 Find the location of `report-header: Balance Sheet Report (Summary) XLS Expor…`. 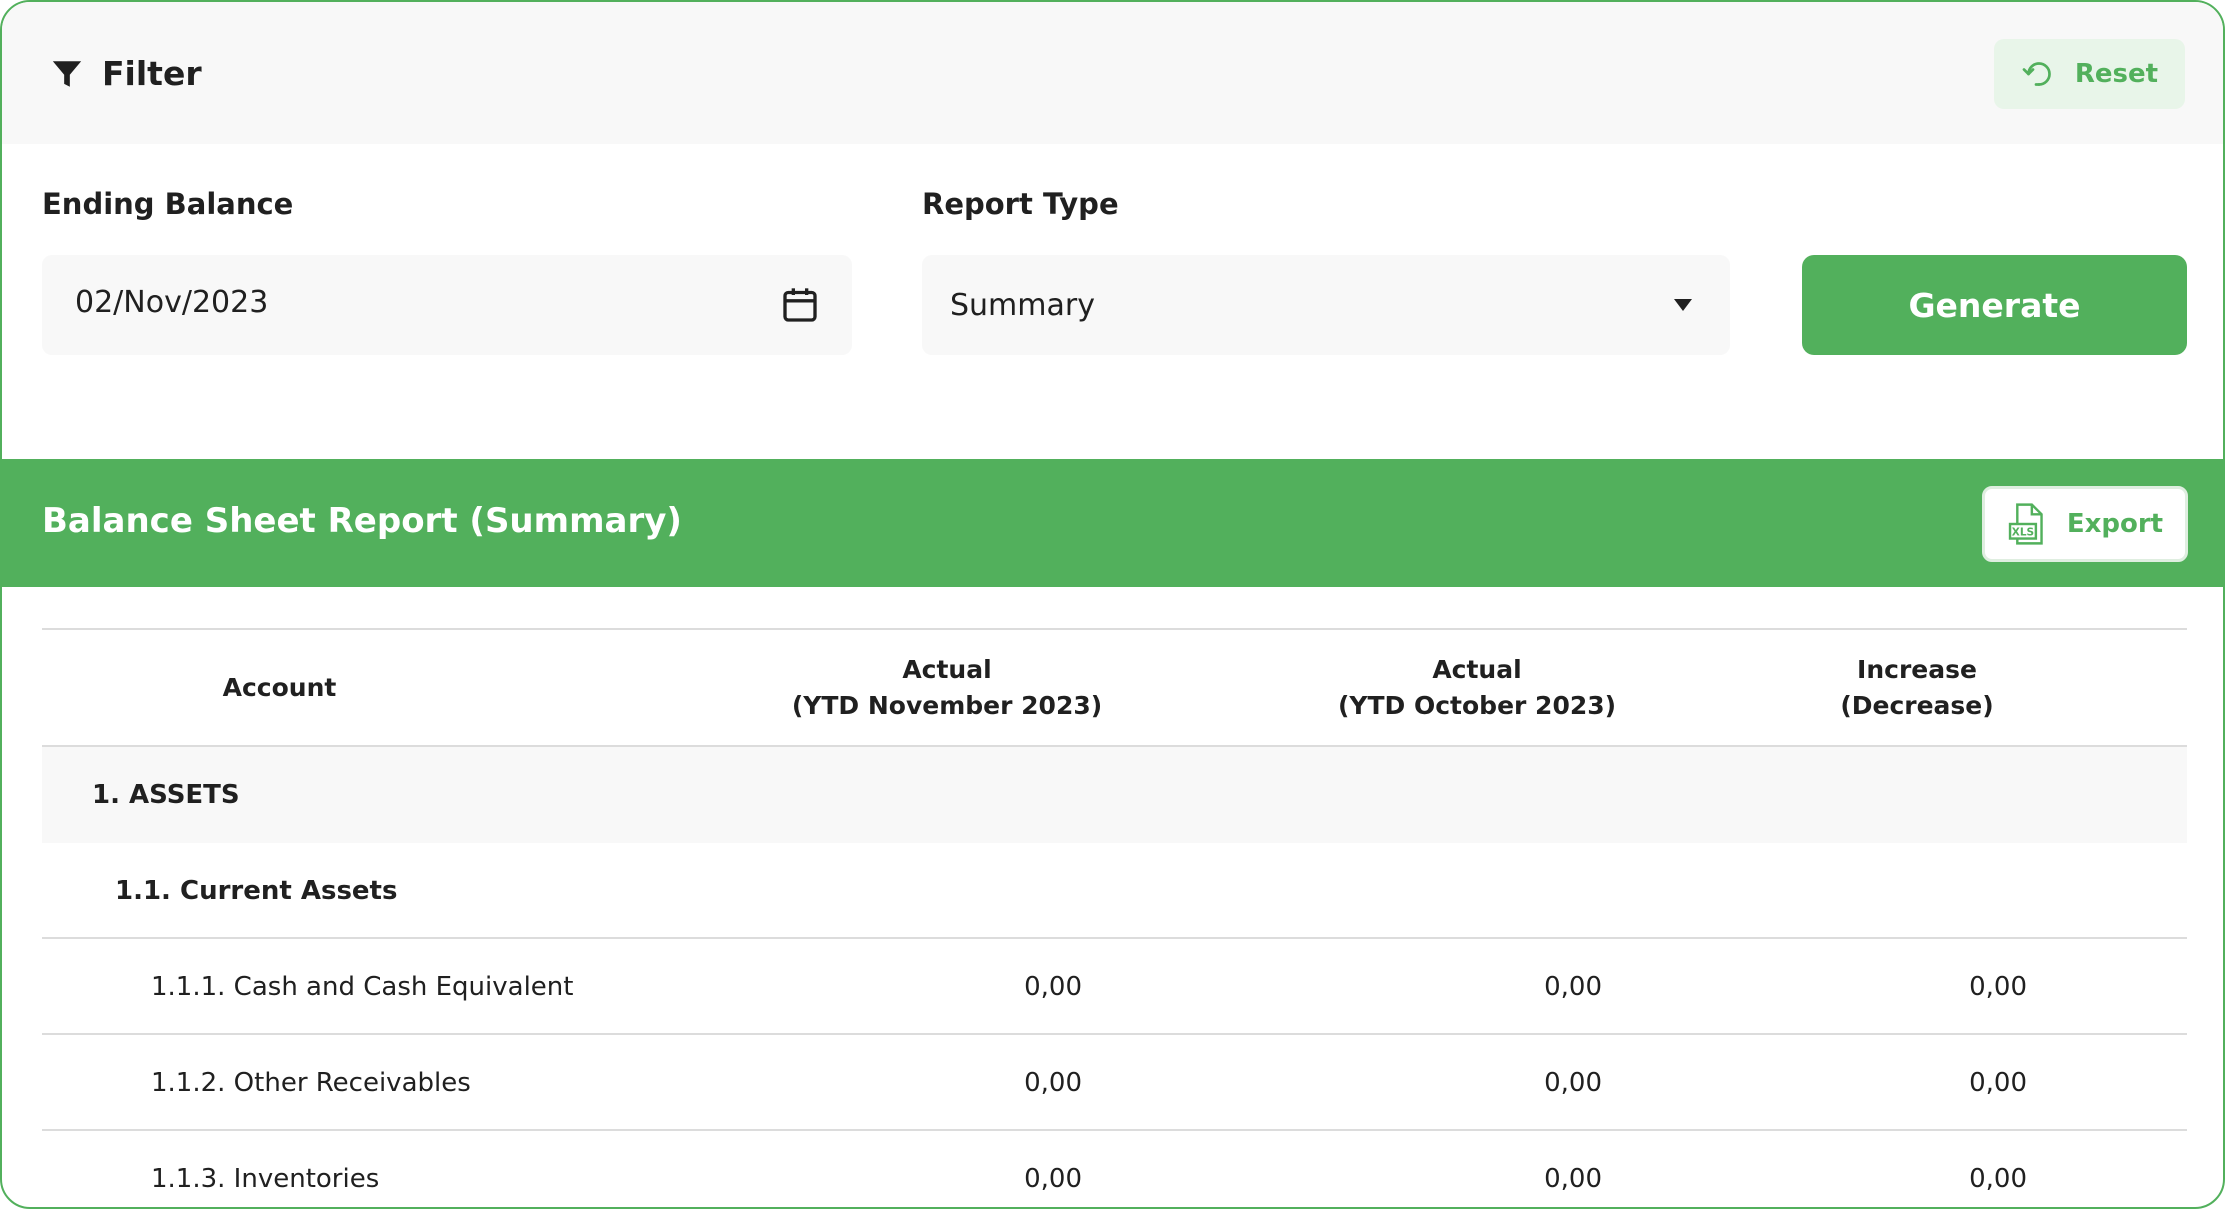

report-header: Balance Sheet Report (Summary) XLS Expor… is located at coordinates (1112, 523).